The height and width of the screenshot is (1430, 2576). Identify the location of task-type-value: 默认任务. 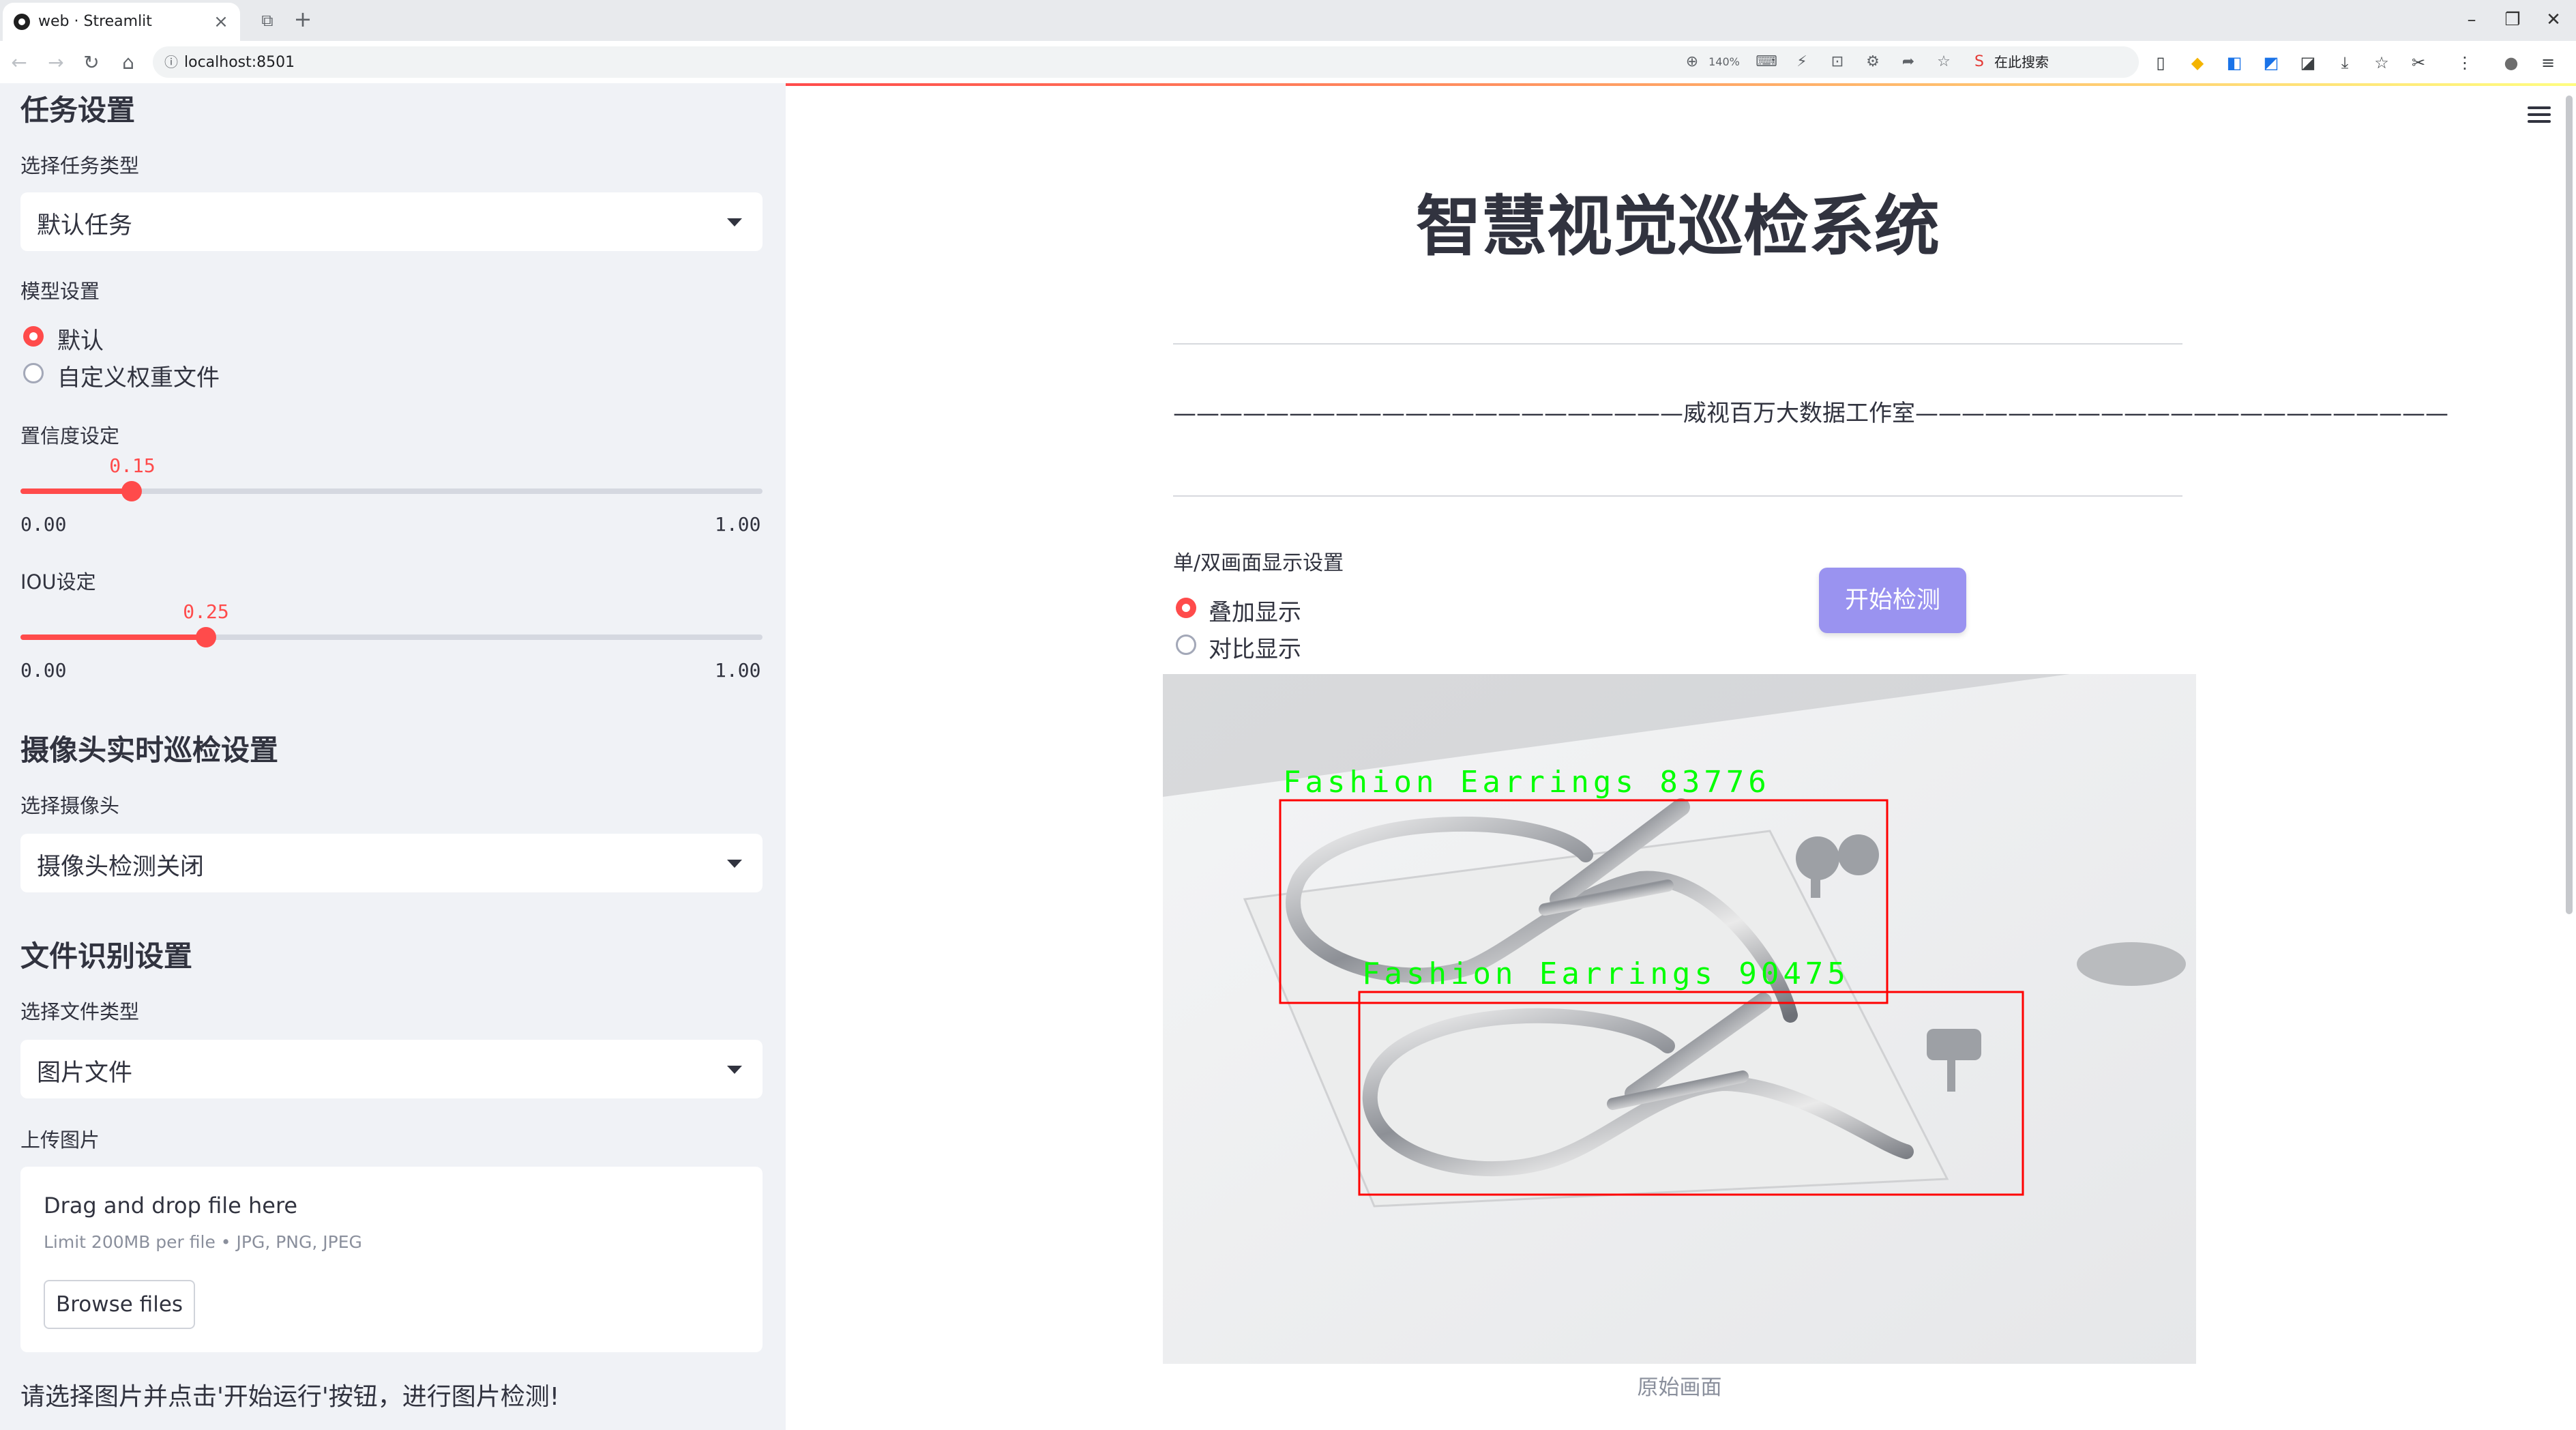
(85, 226).